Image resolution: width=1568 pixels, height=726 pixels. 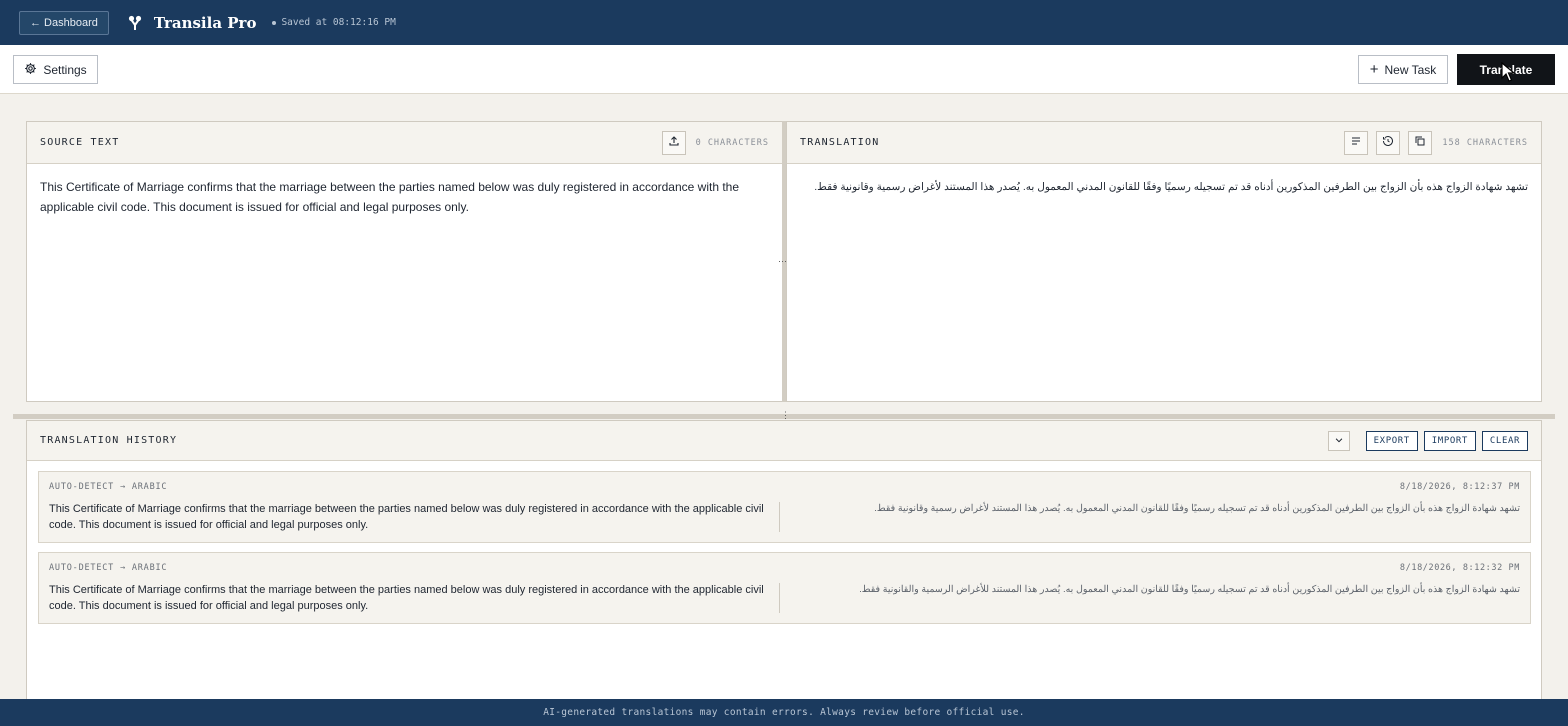 I want to click on clear-button: CLEAR, so click(x=1504, y=440).